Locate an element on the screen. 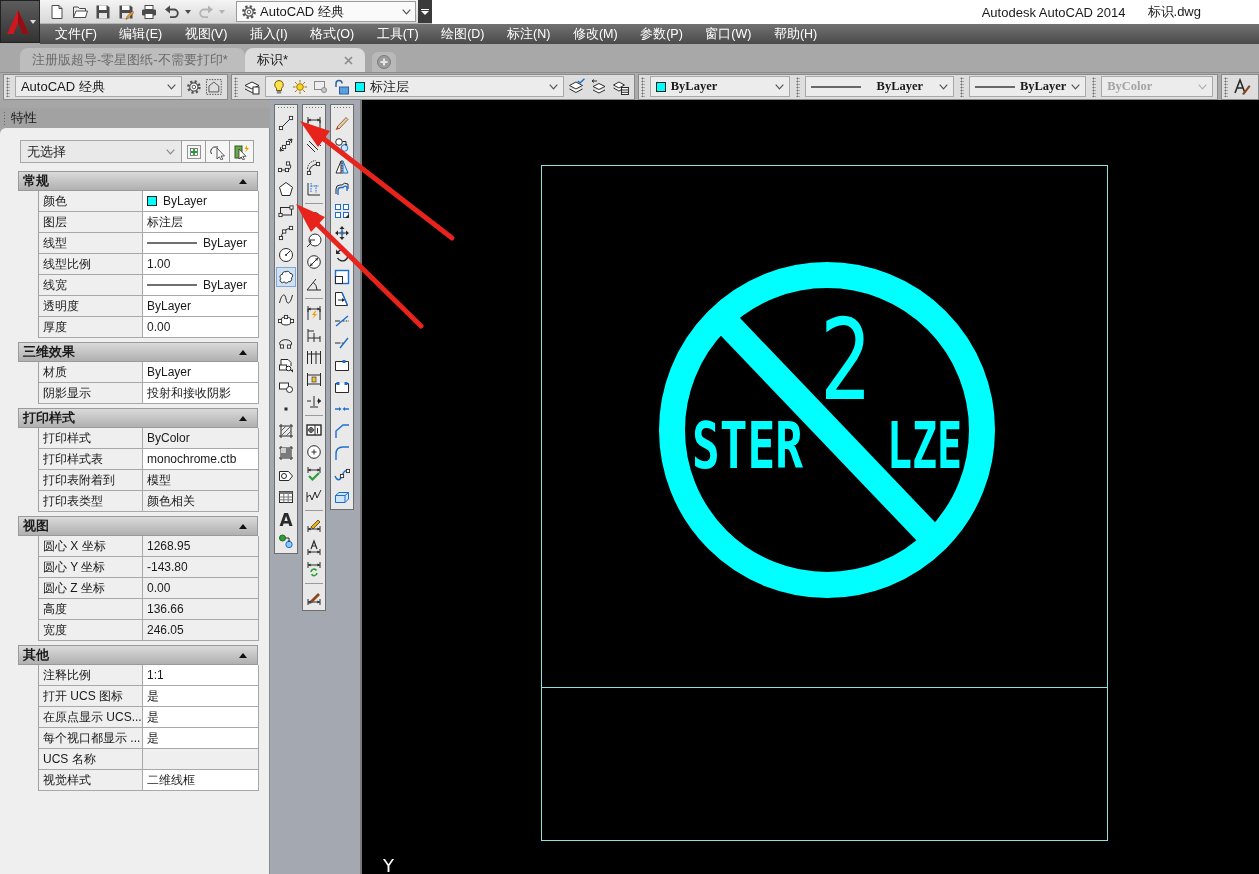 Image resolution: width=1259 pixels, height=874 pixels. menu-item: 修改(M) is located at coordinates (595, 34).